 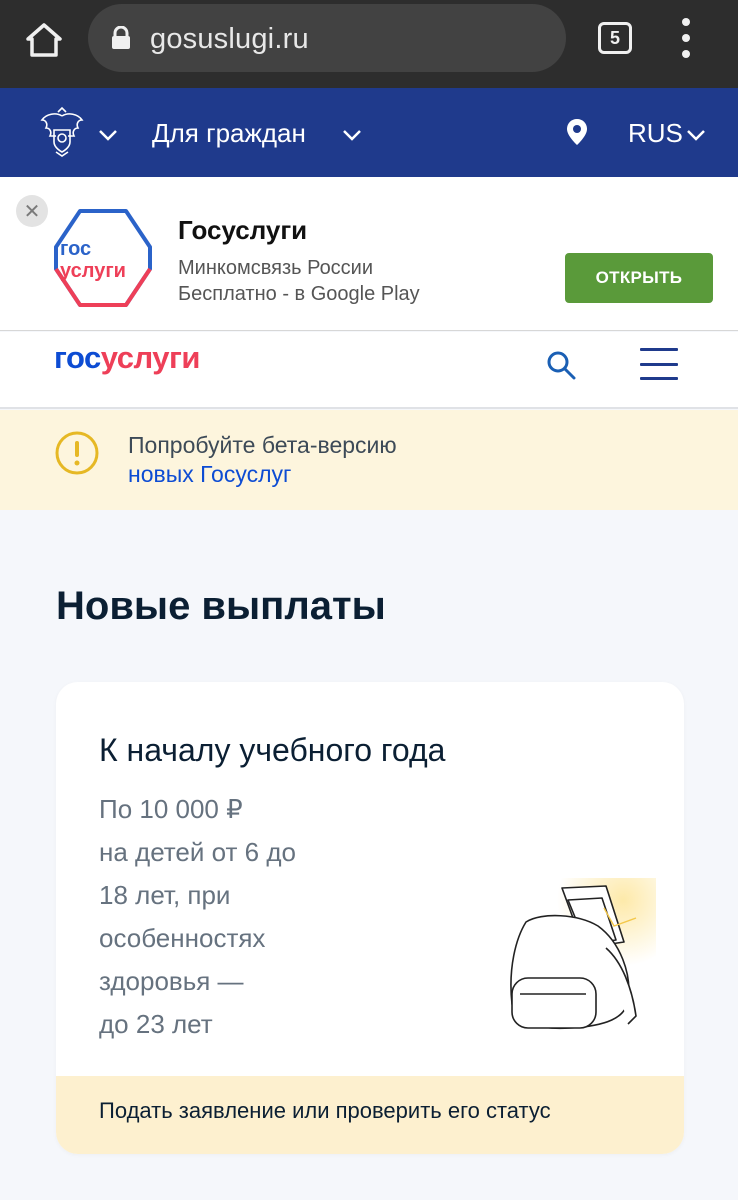 What do you see at coordinates (156, 1024) in the screenshot?
I see `card-desc-line: до 23 лет` at bounding box center [156, 1024].